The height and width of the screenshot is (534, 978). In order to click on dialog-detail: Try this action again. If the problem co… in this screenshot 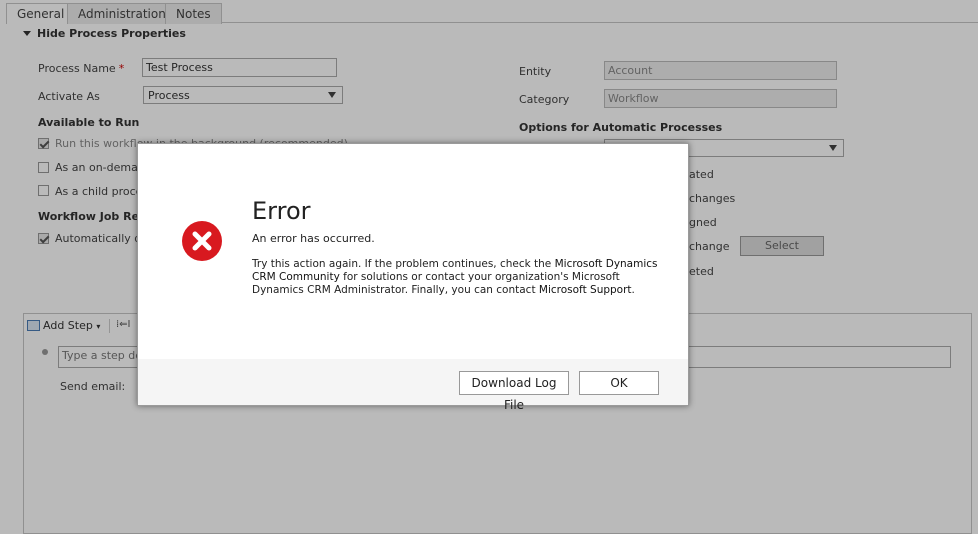, I will do `click(455, 277)`.